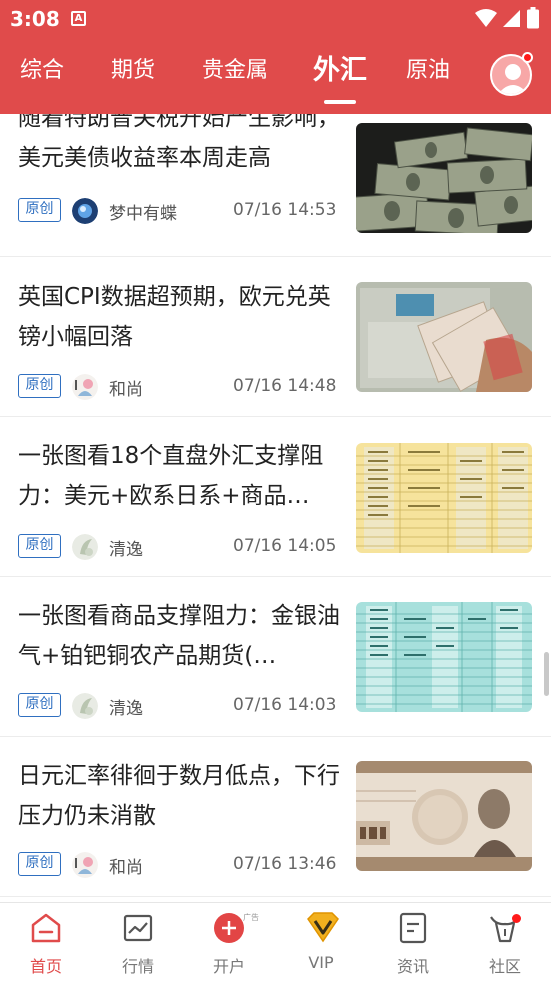  What do you see at coordinates (235, 68) in the screenshot?
I see `tab-guijinshu: 贵金属` at bounding box center [235, 68].